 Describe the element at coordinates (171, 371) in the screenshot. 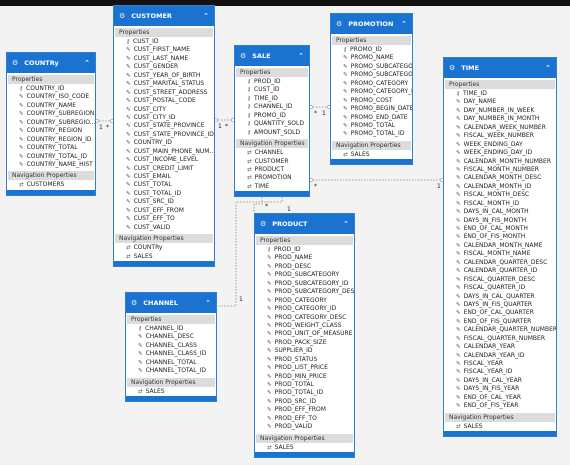

I see `property-item: ✎ CHANNEL_TOTAL_ID` at that location.